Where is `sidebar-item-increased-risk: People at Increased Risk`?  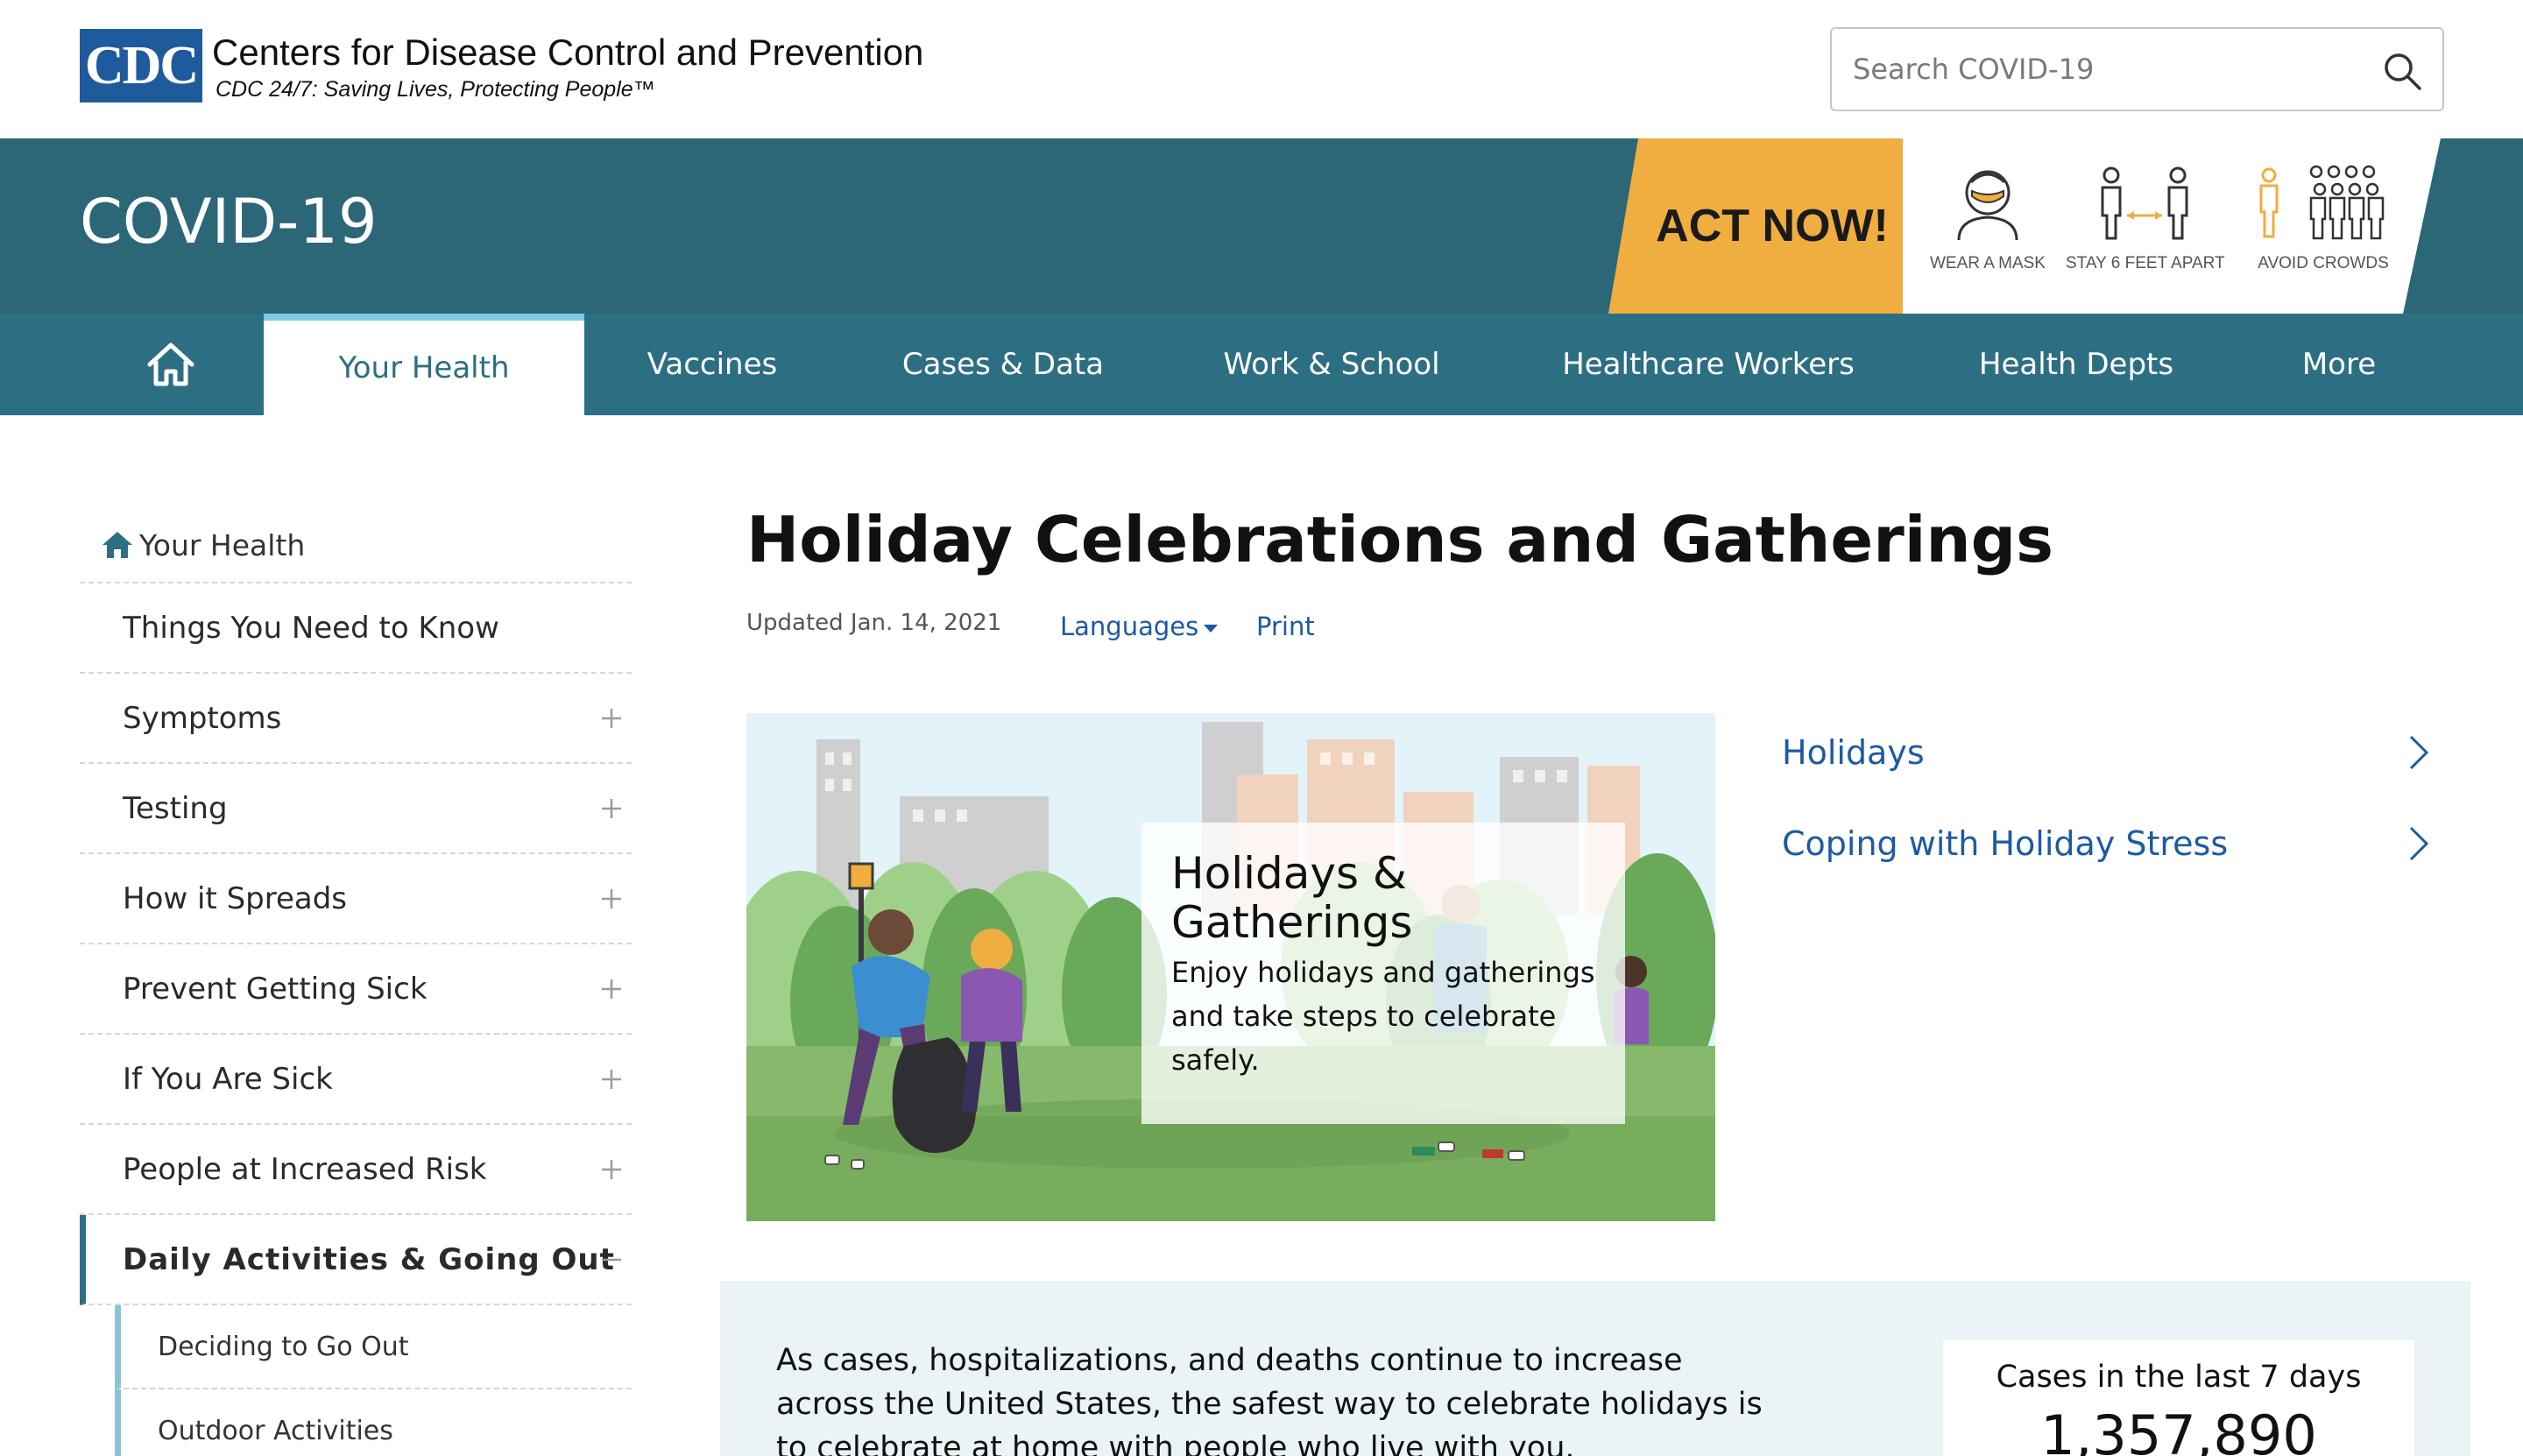
sidebar-item-increased-risk: People at Increased Risk is located at coordinates (356, 1170).